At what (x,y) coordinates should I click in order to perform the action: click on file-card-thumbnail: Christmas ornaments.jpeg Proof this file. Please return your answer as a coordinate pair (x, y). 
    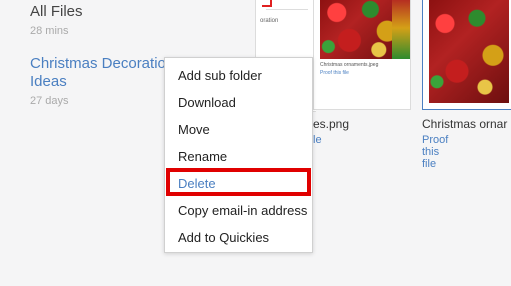
    Looking at the image, I should click on (362, 55).